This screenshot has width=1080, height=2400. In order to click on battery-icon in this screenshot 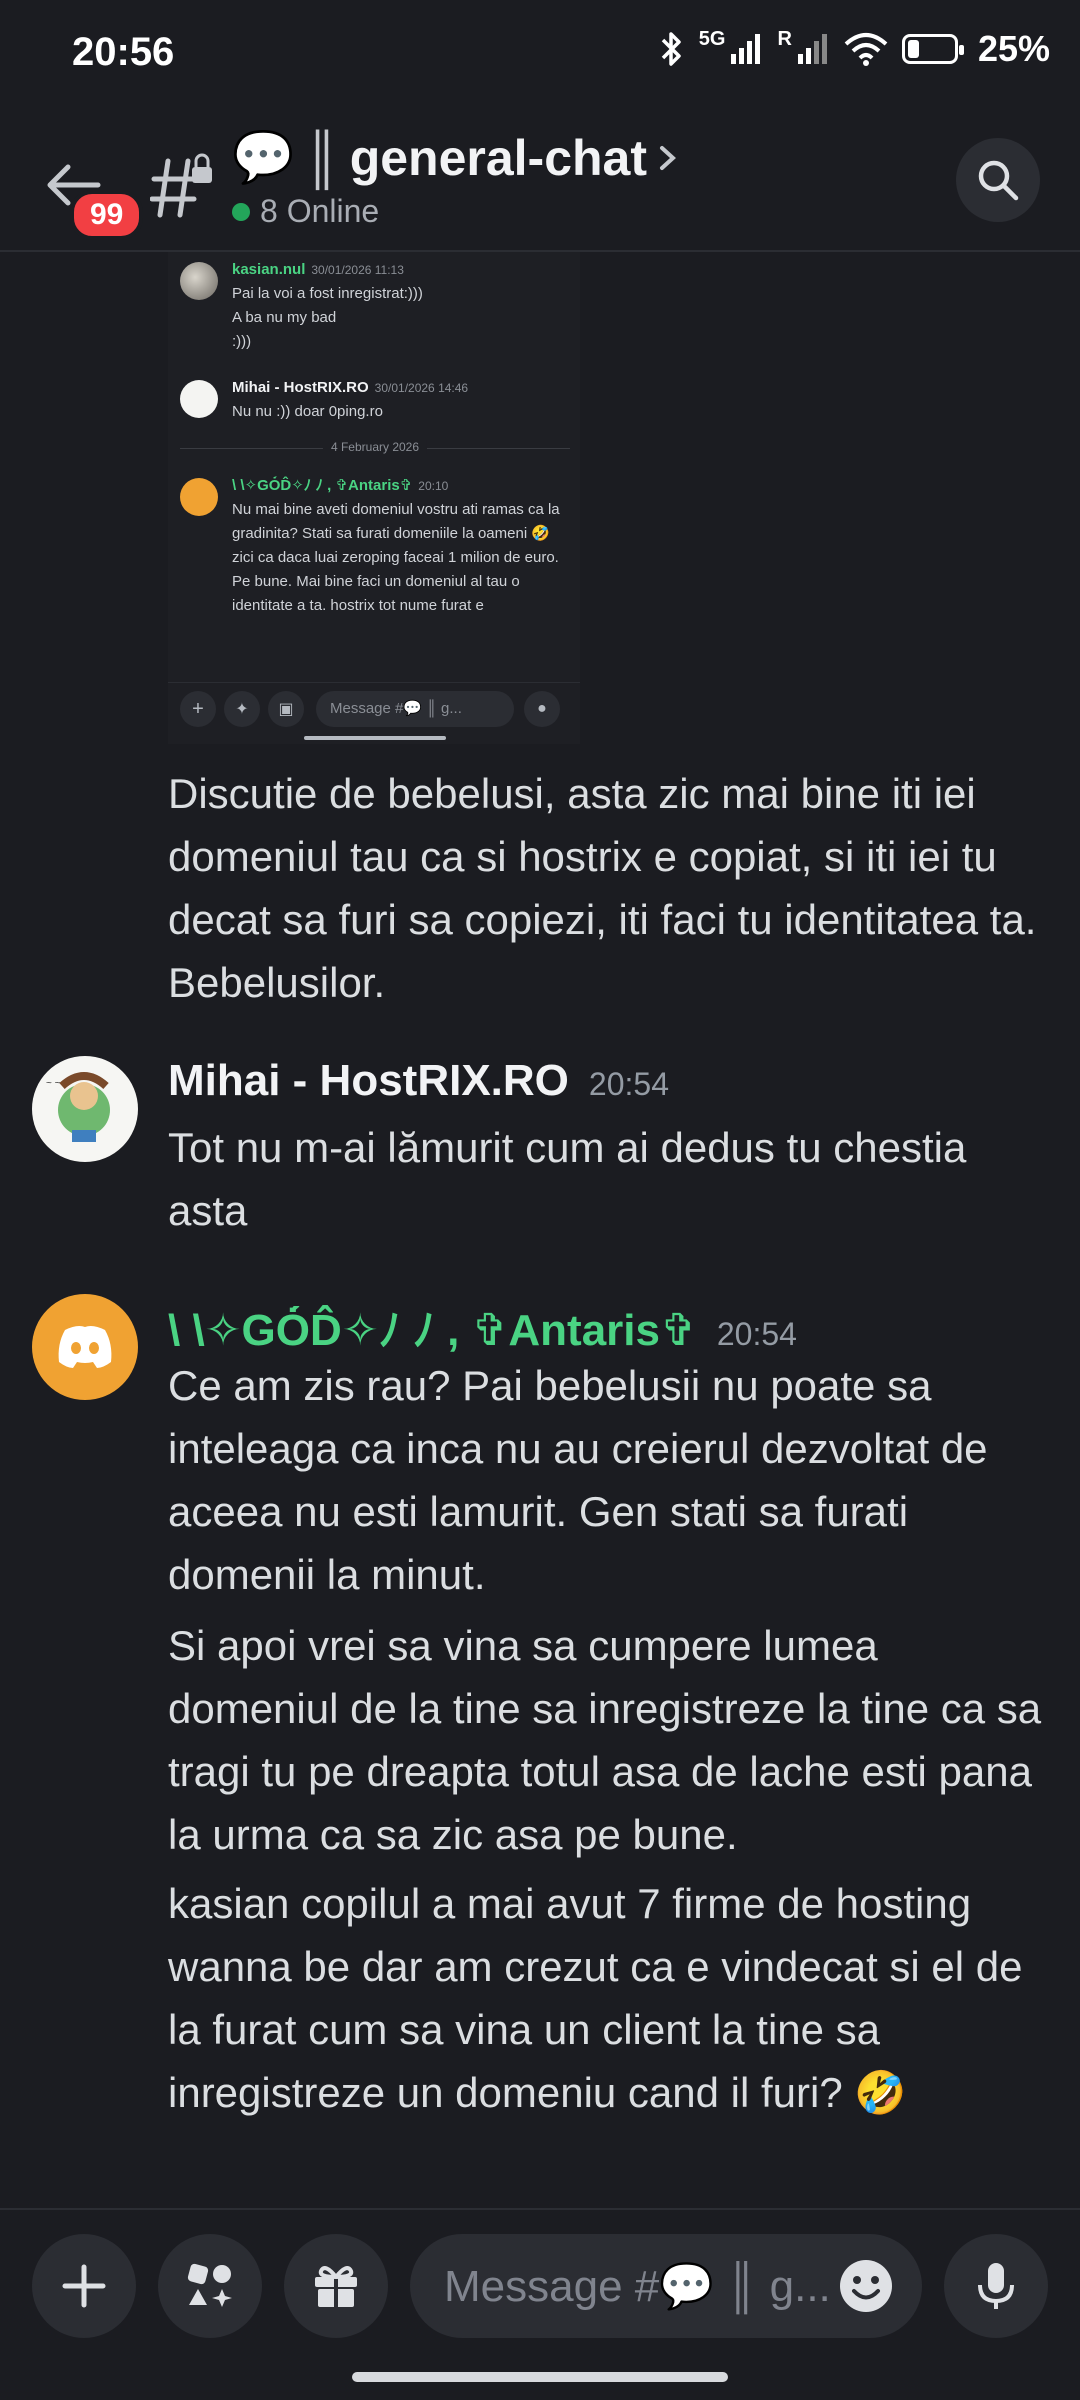, I will do `click(932, 49)`.